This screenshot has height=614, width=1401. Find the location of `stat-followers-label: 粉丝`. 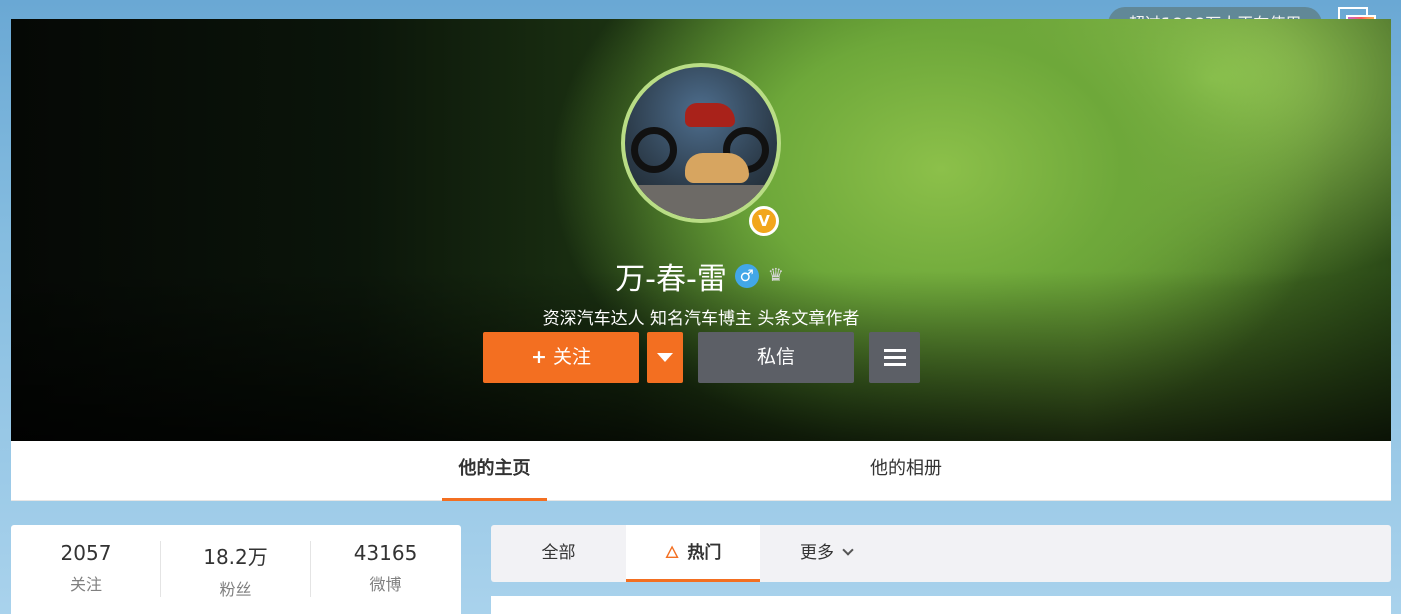

stat-followers-label: 粉丝 is located at coordinates (235, 589).